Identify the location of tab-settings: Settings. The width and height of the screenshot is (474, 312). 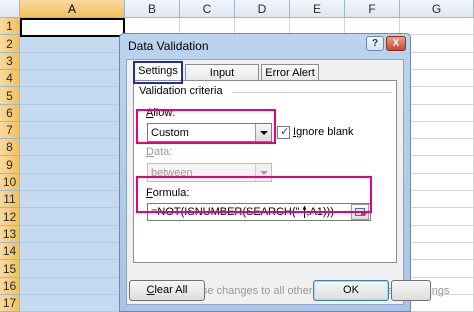
(158, 71).